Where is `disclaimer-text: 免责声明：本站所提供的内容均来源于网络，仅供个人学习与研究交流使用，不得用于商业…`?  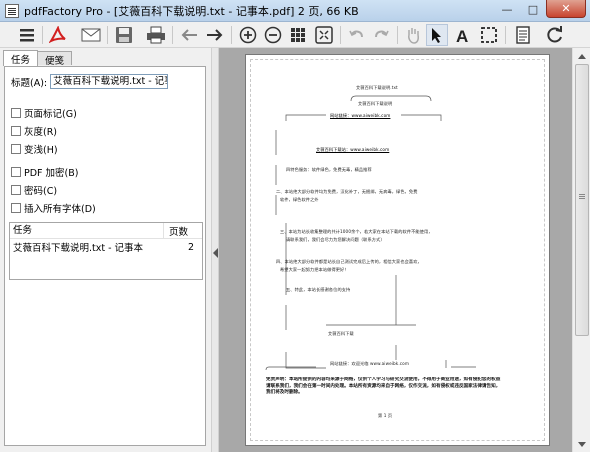
disclaimer-text: 免责声明：本站所提供的内容均来源于网络，仅供个人学习与研究交流使用，不得用于商业… is located at coordinates (383, 386).